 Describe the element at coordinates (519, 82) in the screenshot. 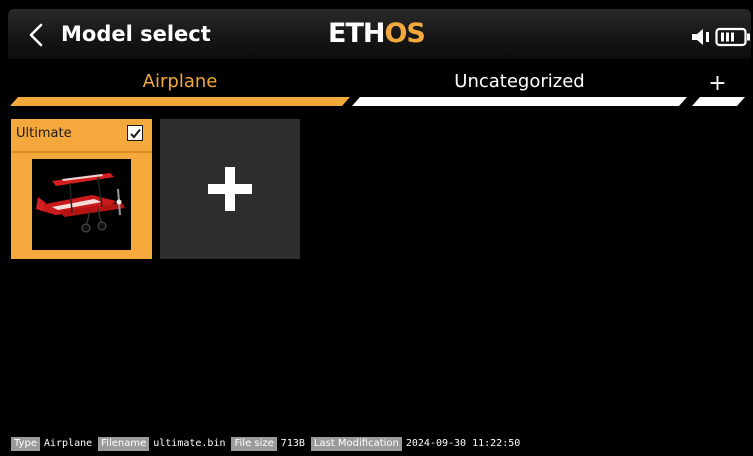

I see `tab-uncategorized: Uncategorized` at that location.